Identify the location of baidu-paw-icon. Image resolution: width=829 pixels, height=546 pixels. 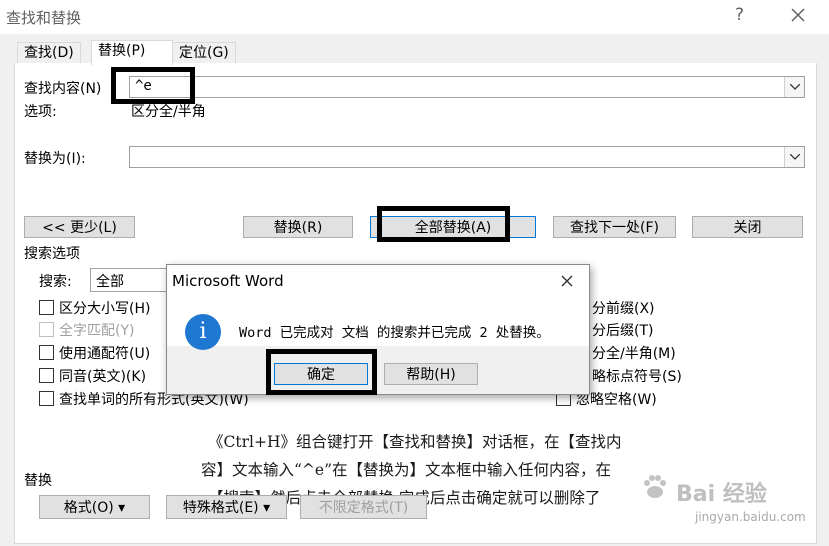
(655, 486).